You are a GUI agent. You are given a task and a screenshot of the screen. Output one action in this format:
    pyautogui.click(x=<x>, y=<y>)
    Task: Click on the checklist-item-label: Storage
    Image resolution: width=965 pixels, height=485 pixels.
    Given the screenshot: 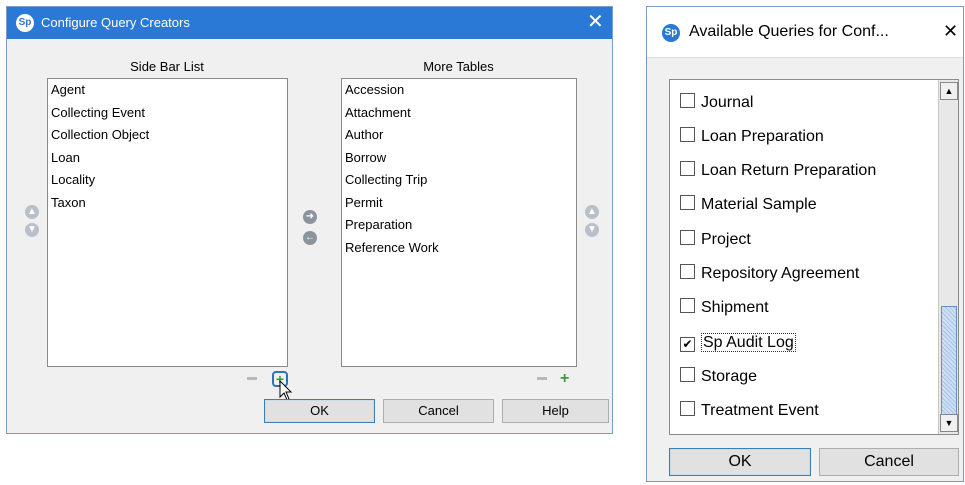 What is the action you would take?
    pyautogui.click(x=729, y=376)
    